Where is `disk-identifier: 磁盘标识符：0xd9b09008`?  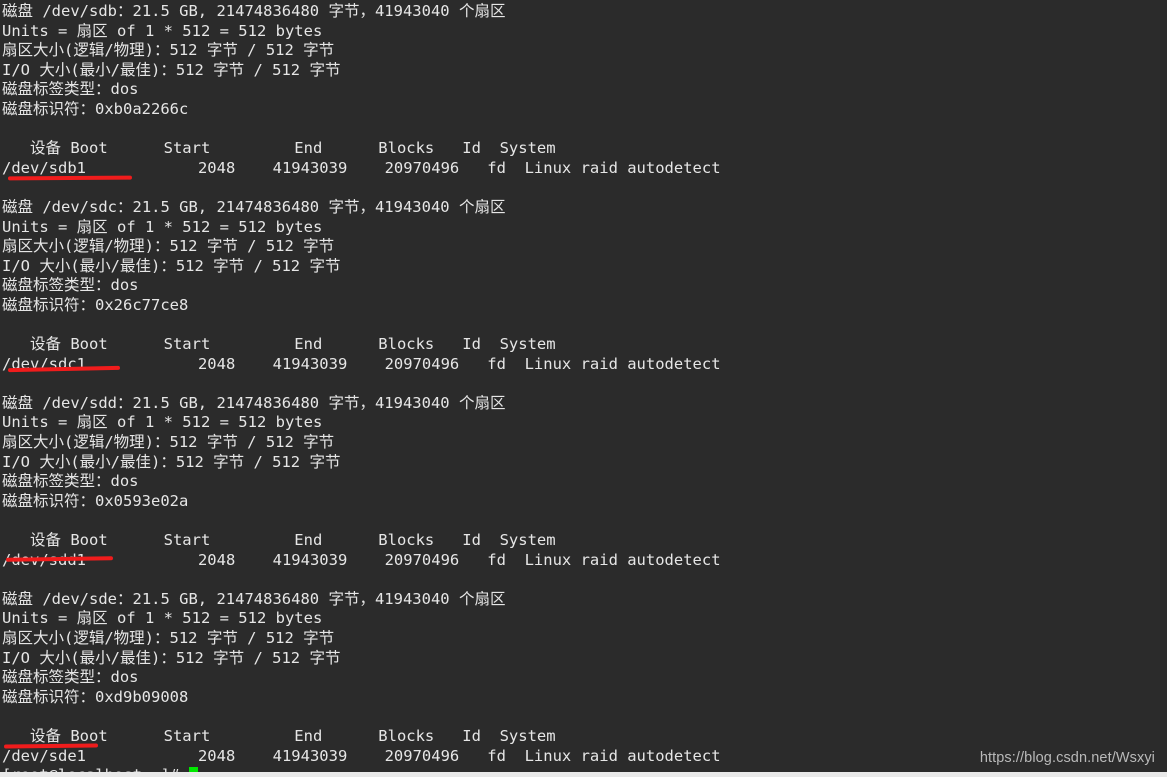
disk-identifier: 磁盘标识符：0xd9b09008 is located at coordinates (95, 696).